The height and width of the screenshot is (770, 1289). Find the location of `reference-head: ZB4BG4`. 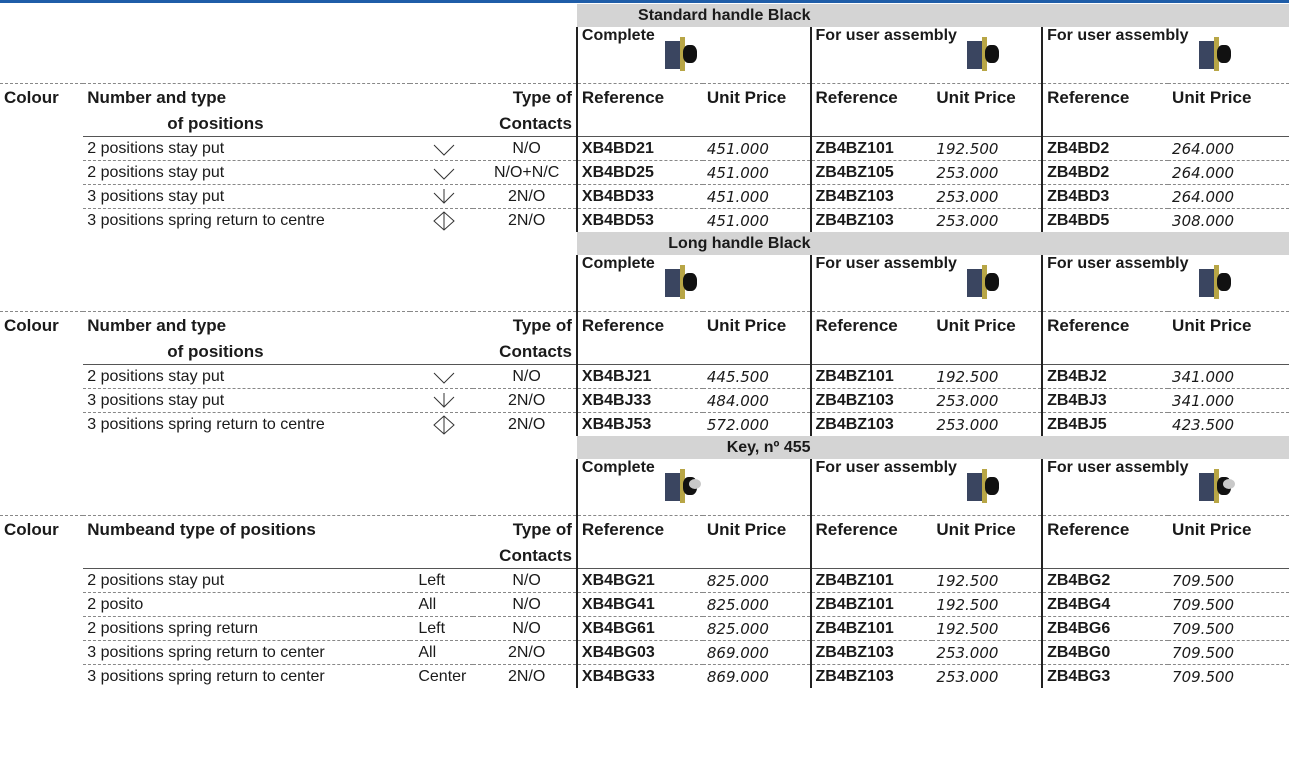

reference-head: ZB4BG4 is located at coordinates (1105, 604).